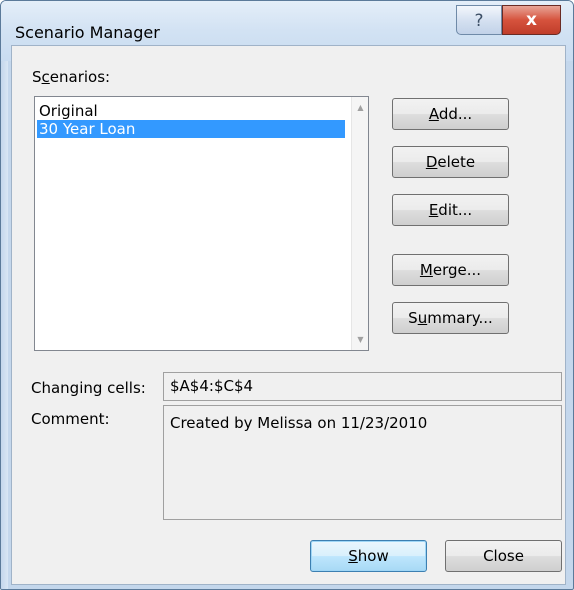 The height and width of the screenshot is (590, 574). Describe the element at coordinates (362, 462) in the screenshot. I see `comment-field: Created by Melissa on 11/23/2010` at that location.